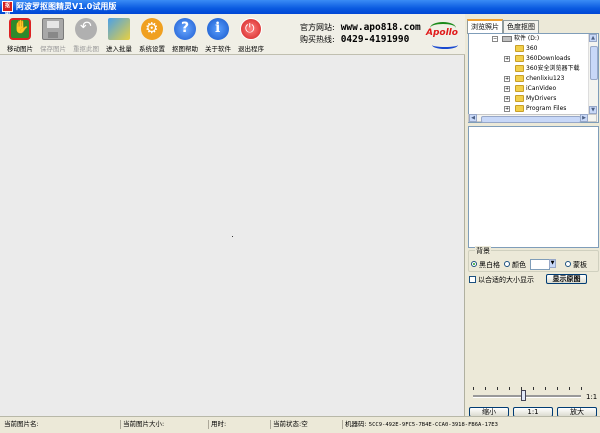 Image resolution: width=600 pixels, height=433 pixels. I want to click on scroll-up-icon: ▲, so click(593, 38).